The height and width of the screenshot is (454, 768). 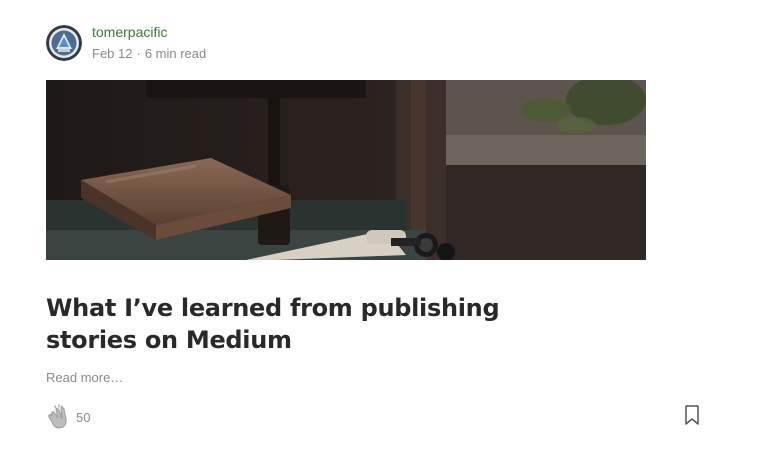 What do you see at coordinates (149, 32) in the screenshot?
I see `author-name-link: tomerpacific` at bounding box center [149, 32].